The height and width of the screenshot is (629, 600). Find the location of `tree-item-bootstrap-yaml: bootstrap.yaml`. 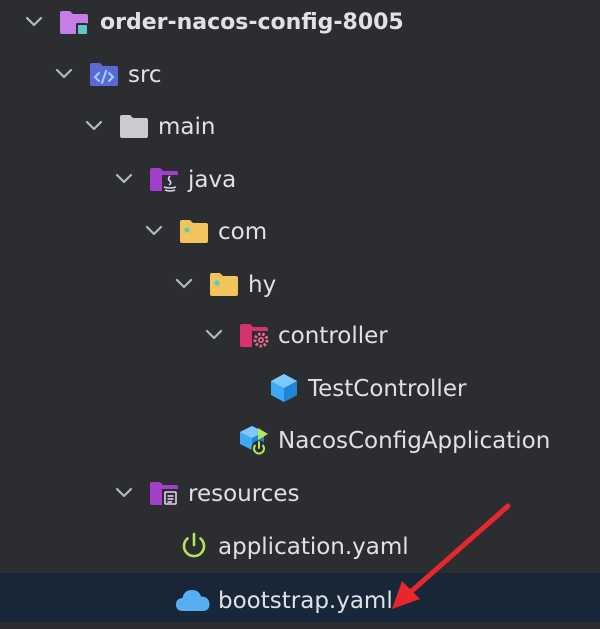

tree-item-bootstrap-yaml: bootstrap.yaml is located at coordinates (300, 597).